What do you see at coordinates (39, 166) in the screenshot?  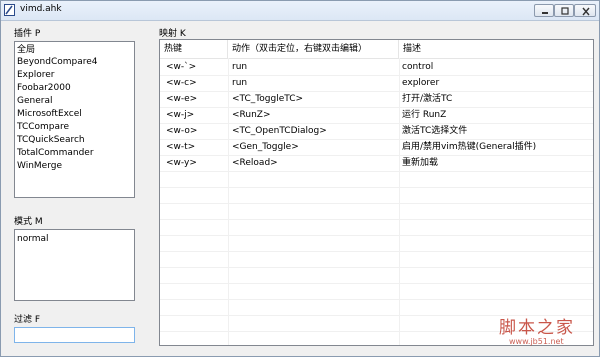 I see `plugin-item: WinMerge` at bounding box center [39, 166].